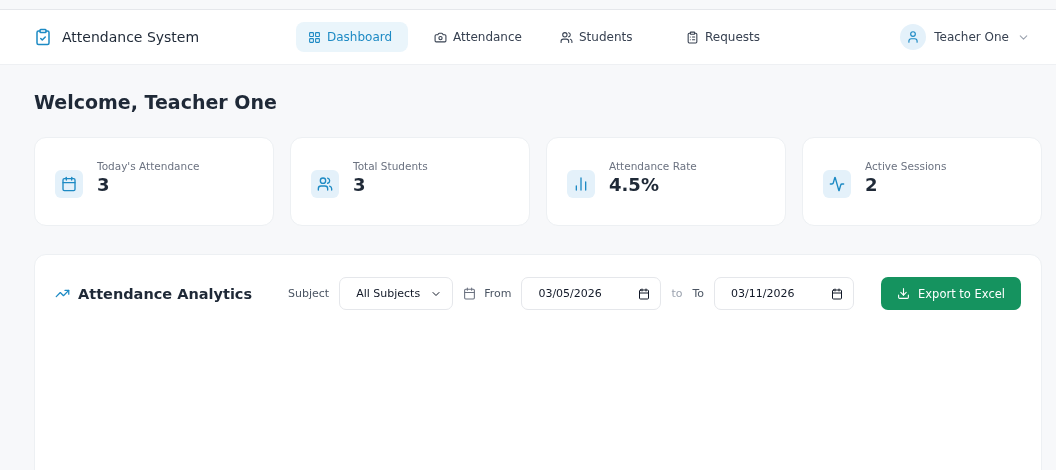 Image resolution: width=1056 pixels, height=470 pixels. What do you see at coordinates (309, 293) in the screenshot?
I see `field-label: Subject` at bounding box center [309, 293].